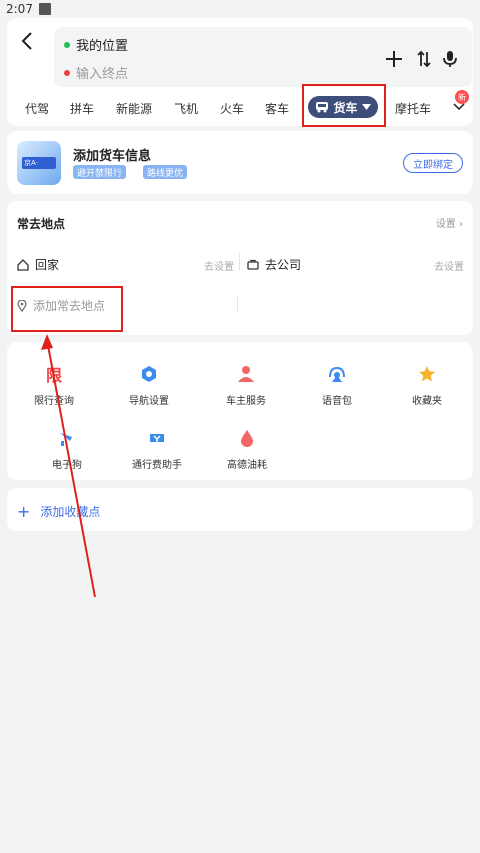 This screenshot has height=853, width=480. What do you see at coordinates (240, 9) in the screenshot?
I see `status-bar: 2:07` at bounding box center [240, 9].